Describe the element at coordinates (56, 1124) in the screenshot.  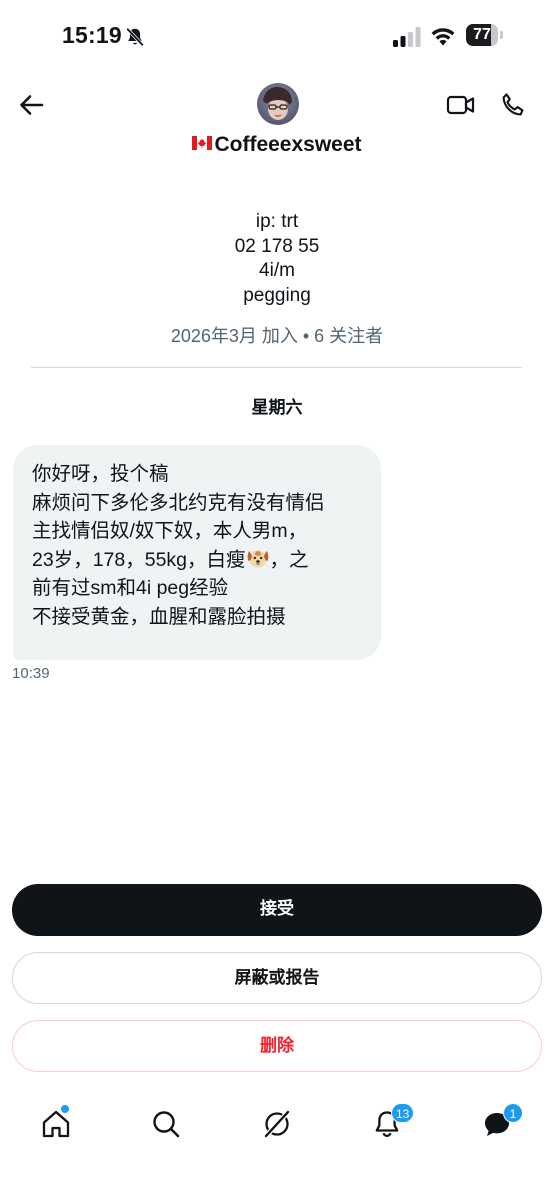
I see `home-icon` at that location.